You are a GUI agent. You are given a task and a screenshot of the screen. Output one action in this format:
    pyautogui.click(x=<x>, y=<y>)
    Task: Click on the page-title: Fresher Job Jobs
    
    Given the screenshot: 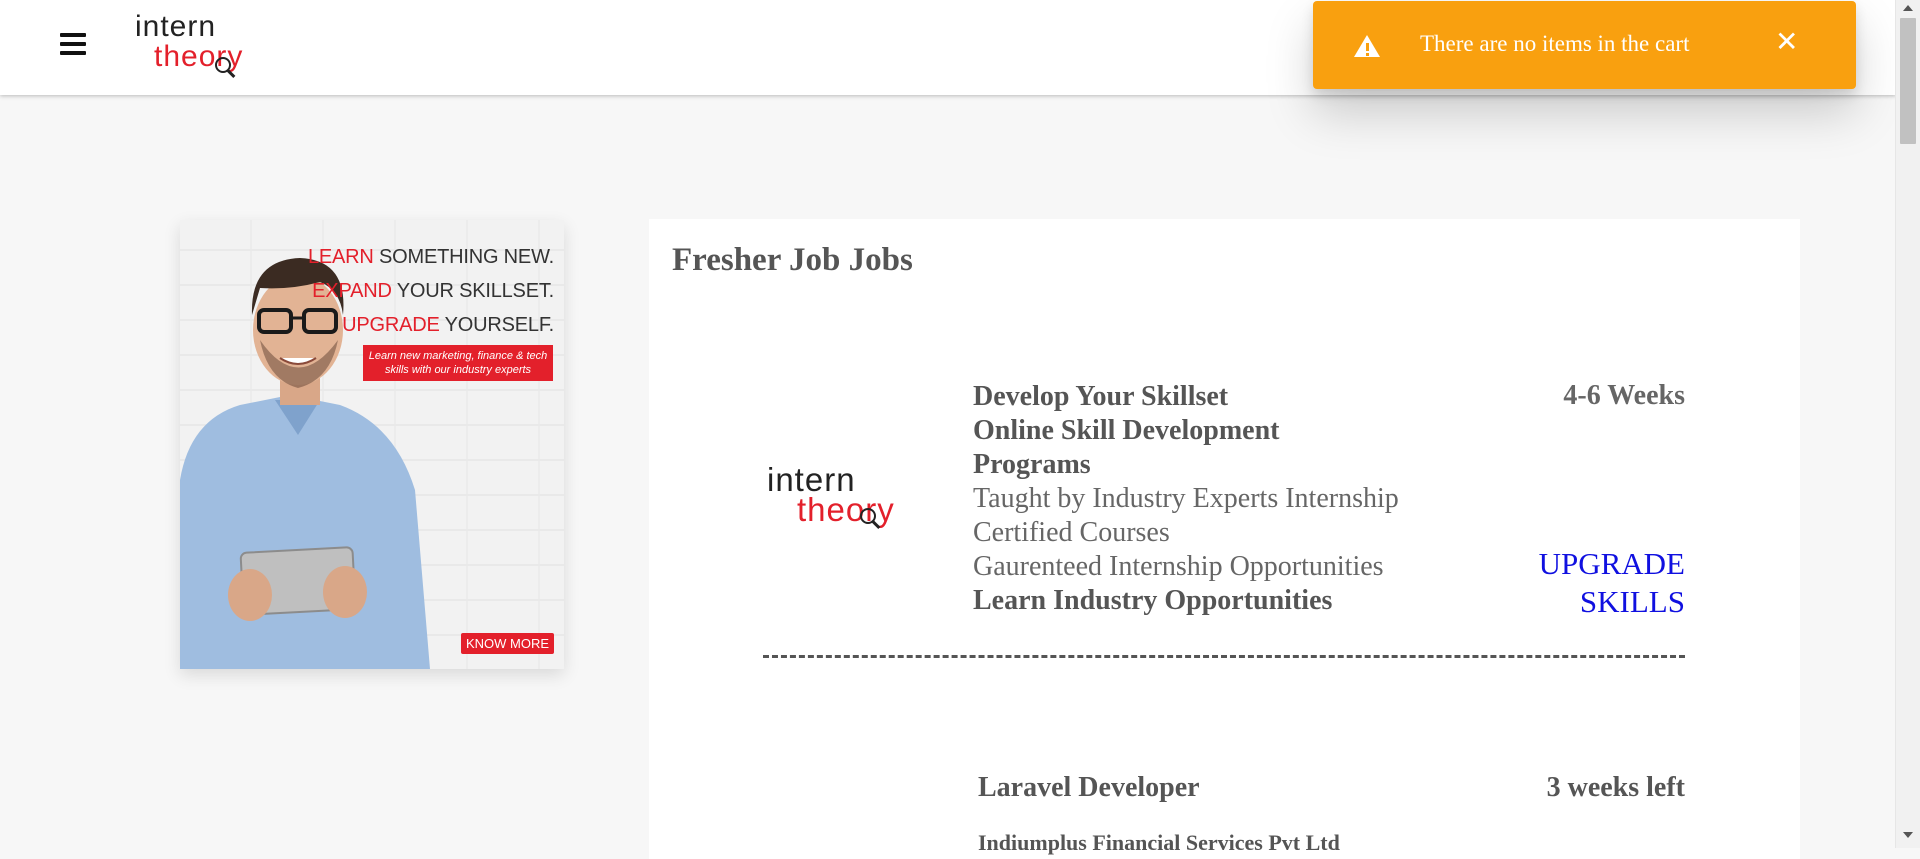 What is the action you would take?
    pyautogui.click(x=792, y=260)
    